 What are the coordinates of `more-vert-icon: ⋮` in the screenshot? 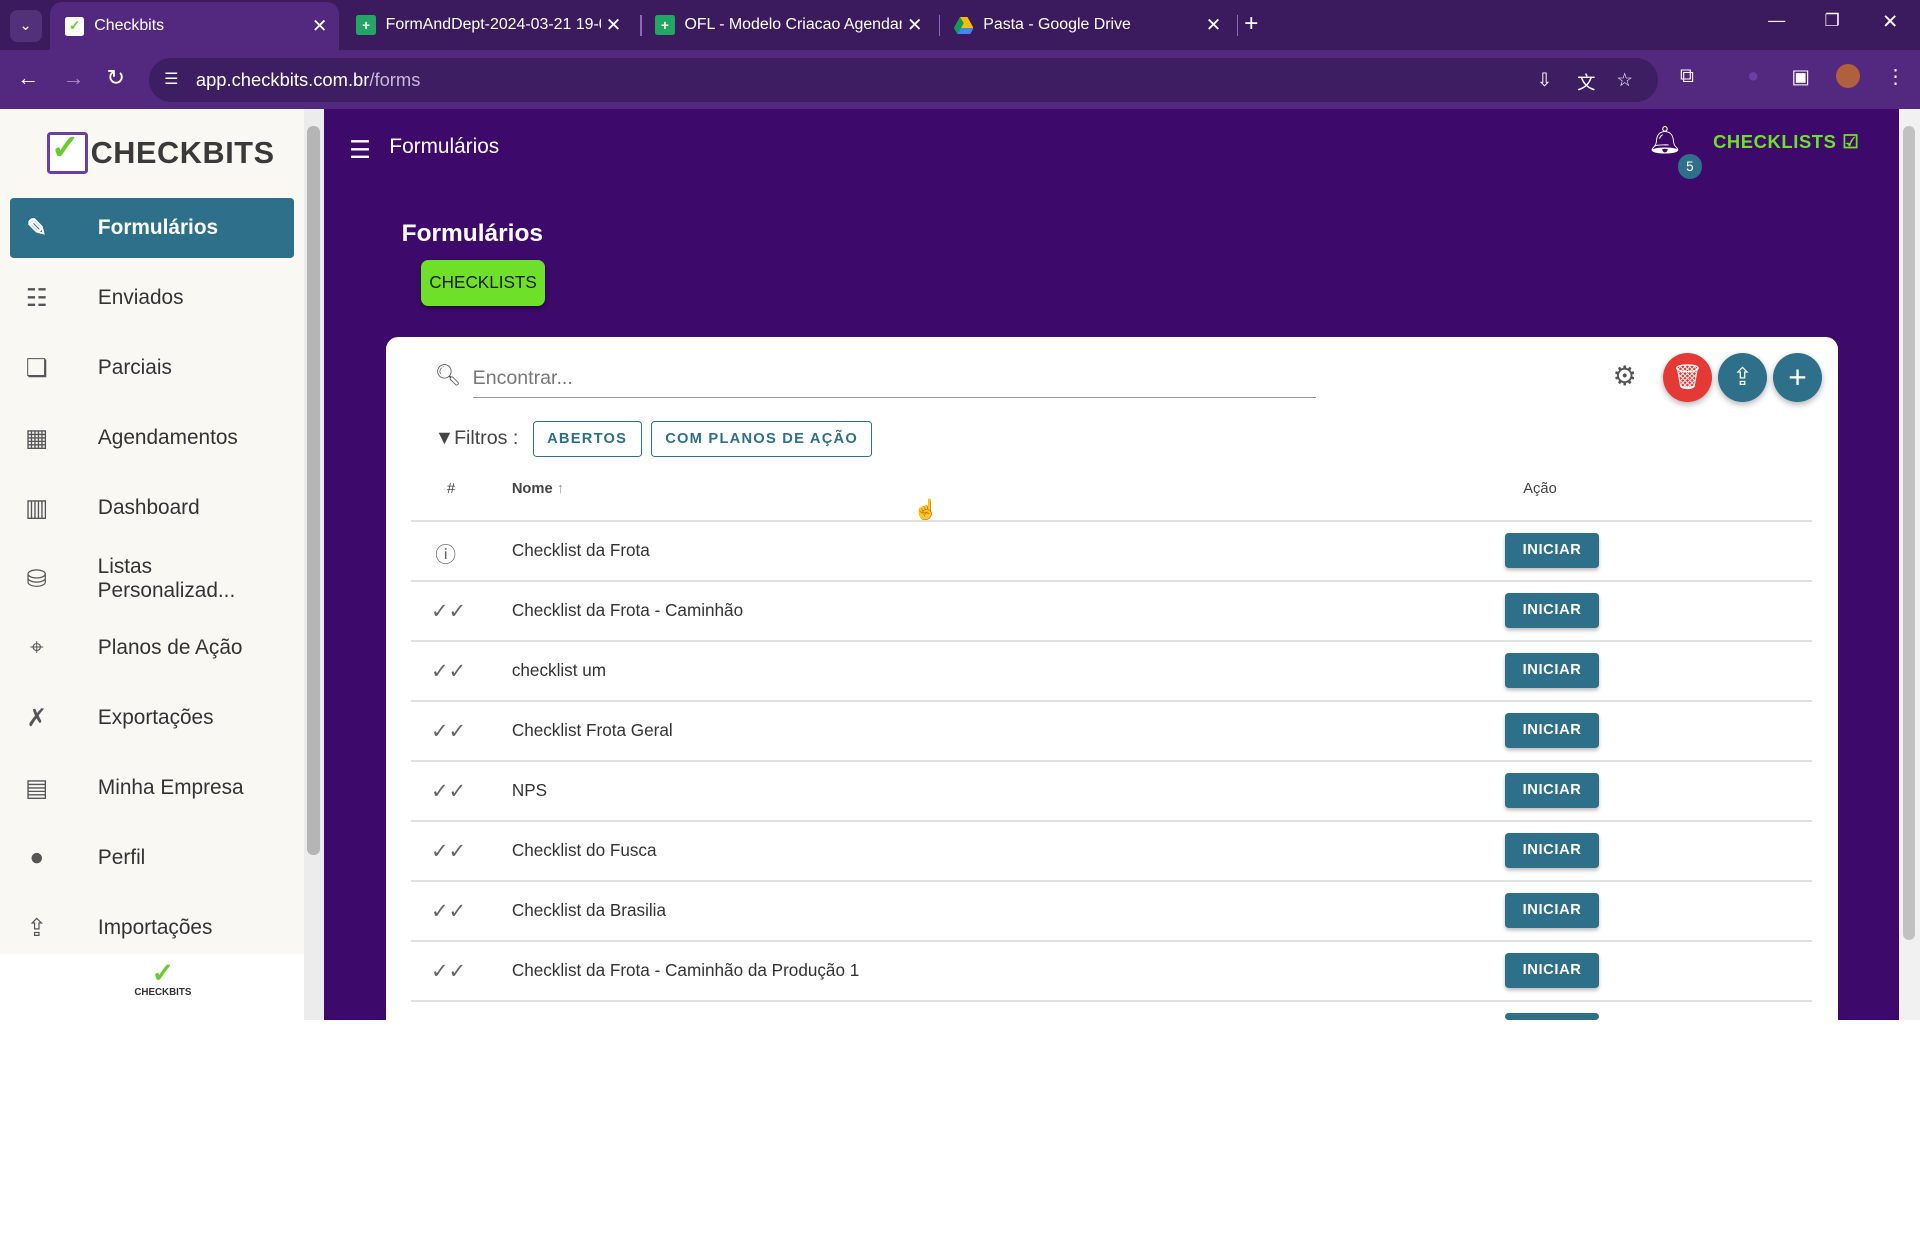 It's located at (1896, 77).